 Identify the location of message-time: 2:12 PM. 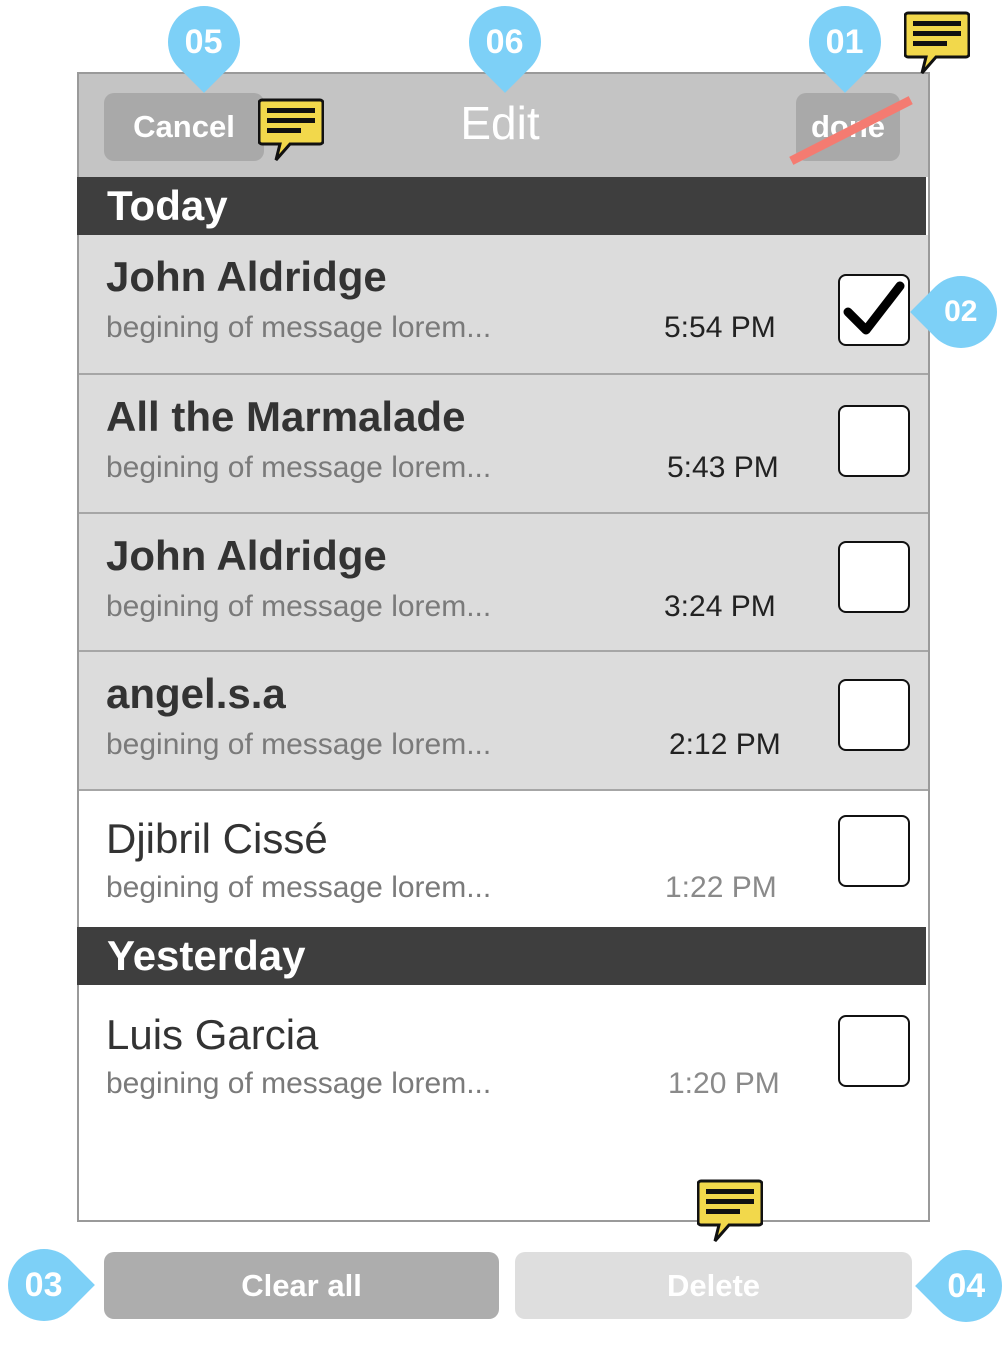
(725, 744).